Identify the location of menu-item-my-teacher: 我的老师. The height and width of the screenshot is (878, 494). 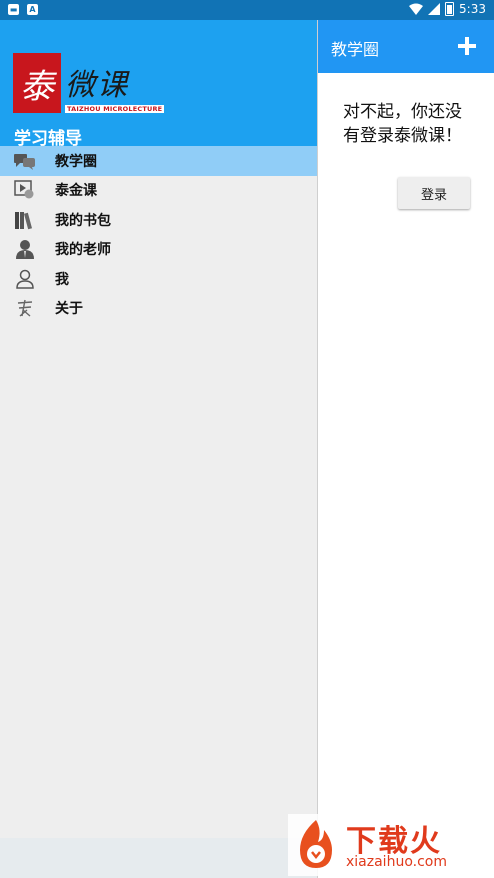
(158, 250).